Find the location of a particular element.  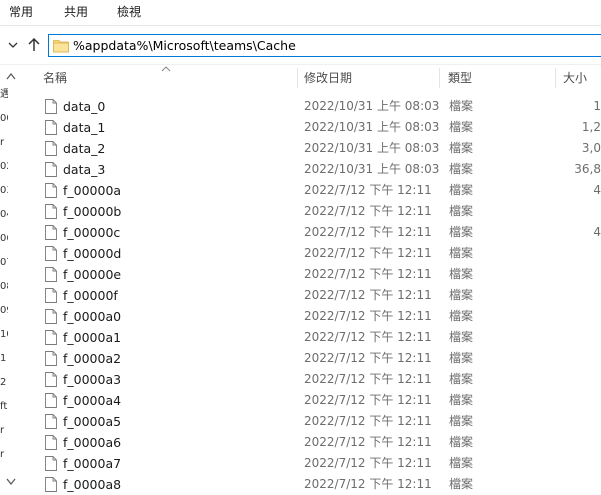

file-name: f_0000a3 is located at coordinates (92, 379).